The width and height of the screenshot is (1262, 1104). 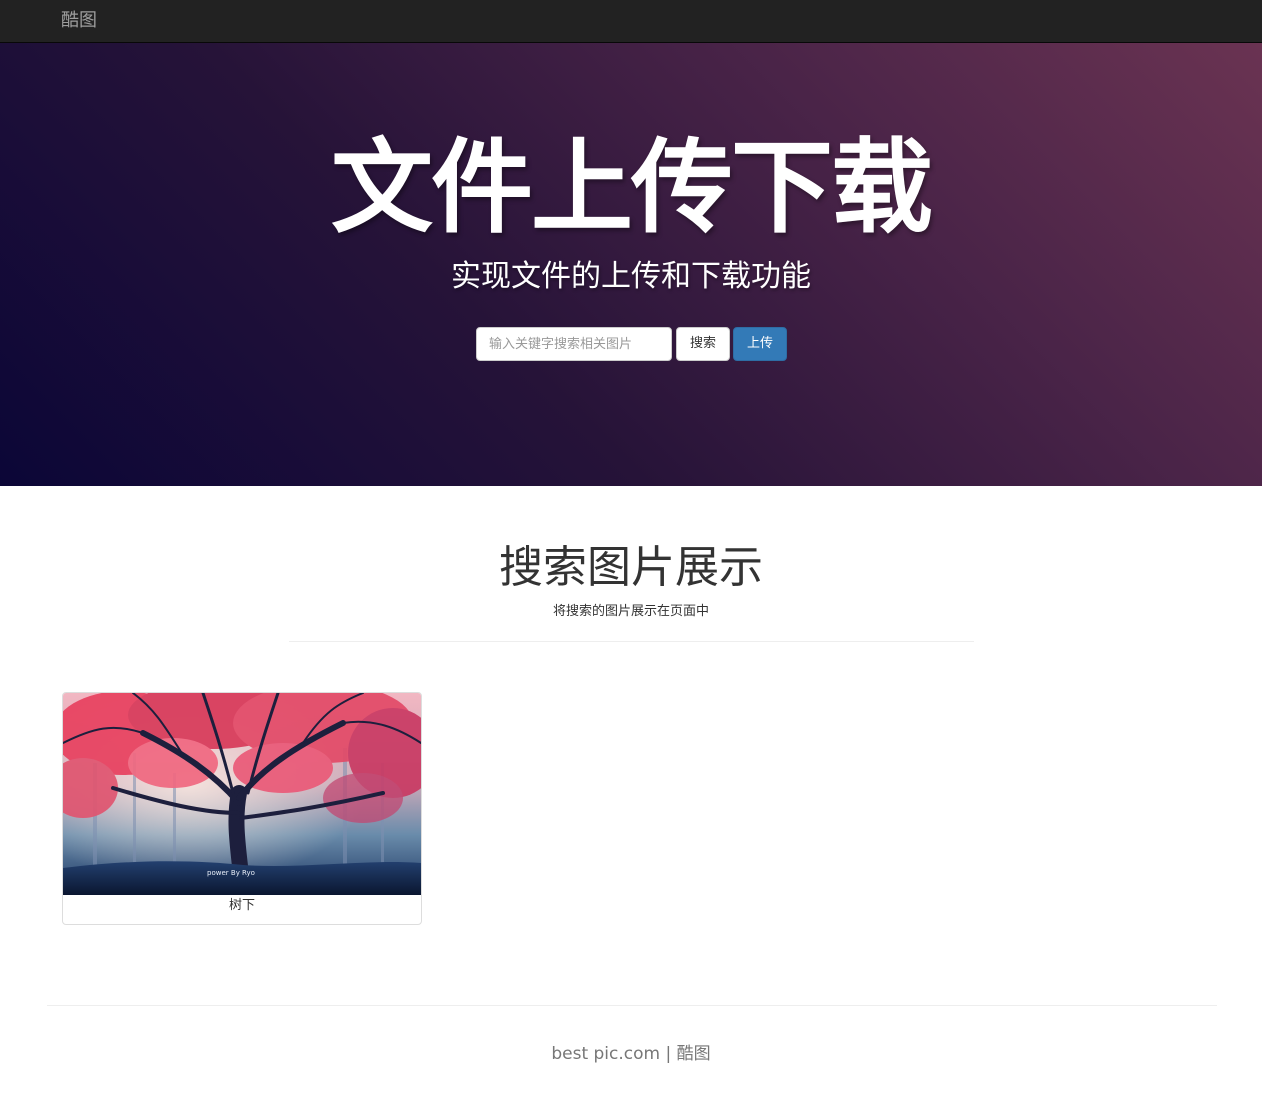 I want to click on hero-subtitle: 实现文件的上传和下载功能, so click(x=631, y=276).